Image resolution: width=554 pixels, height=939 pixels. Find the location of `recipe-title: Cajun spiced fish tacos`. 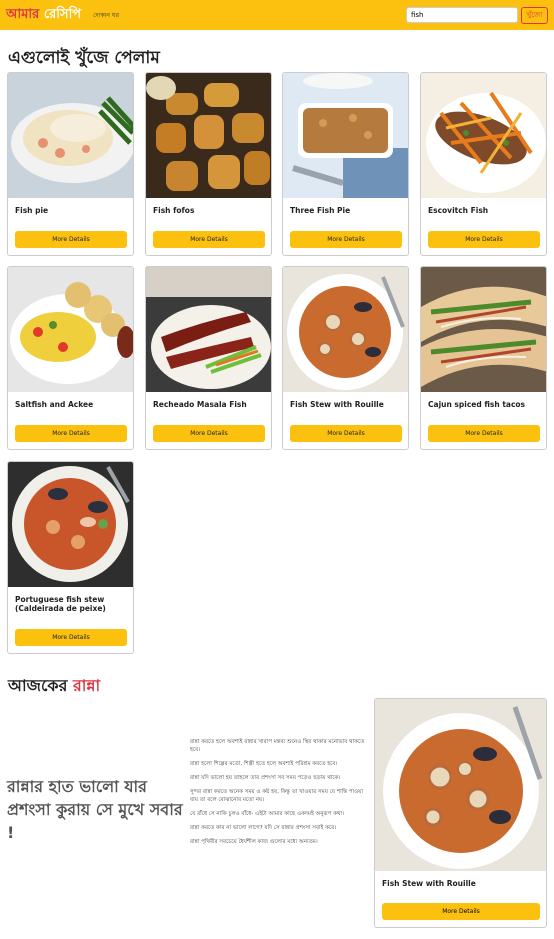

recipe-title: Cajun spiced fish tacos is located at coordinates (477, 404).